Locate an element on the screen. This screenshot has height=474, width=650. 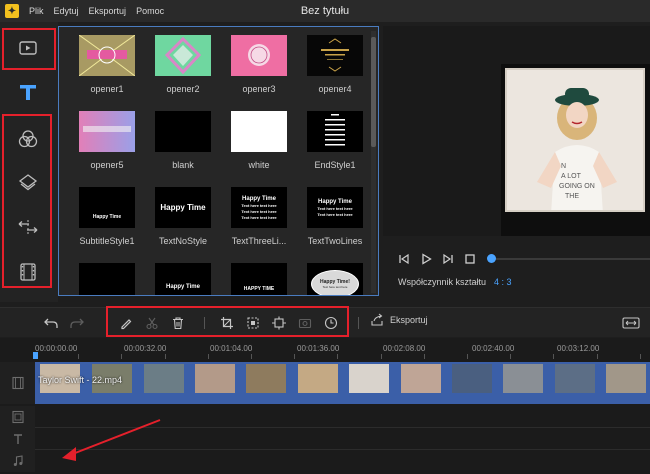
preview-canvas: N A LOT GOING ON THE is located at coordinates (575, 150).